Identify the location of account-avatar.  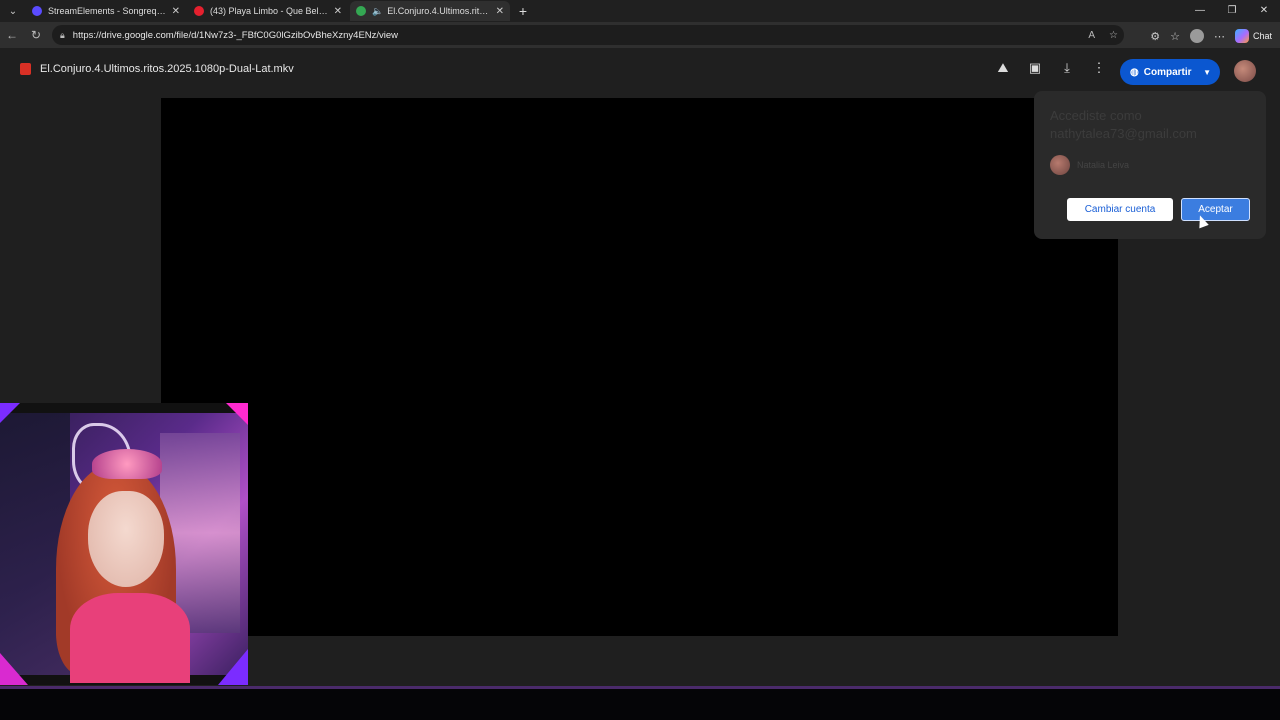
(1245, 71).